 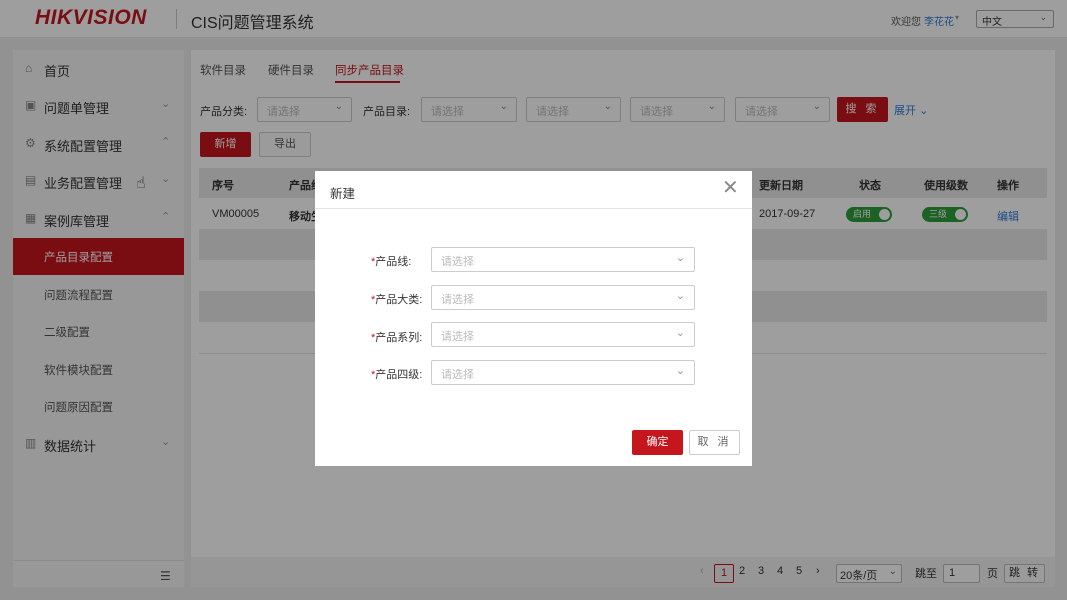 I want to click on product-series-label: *产品系列:, so click(x=396, y=337).